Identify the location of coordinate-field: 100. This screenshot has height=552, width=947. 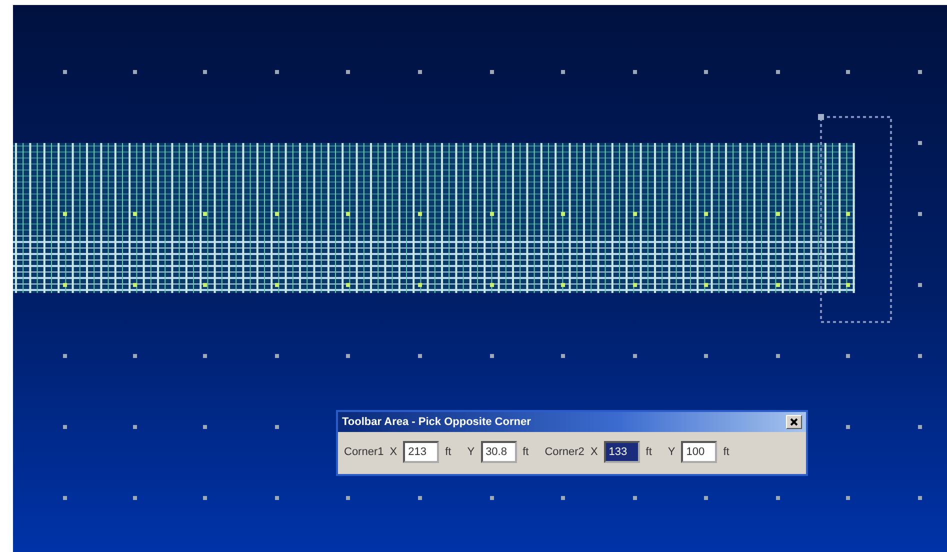
(699, 452).